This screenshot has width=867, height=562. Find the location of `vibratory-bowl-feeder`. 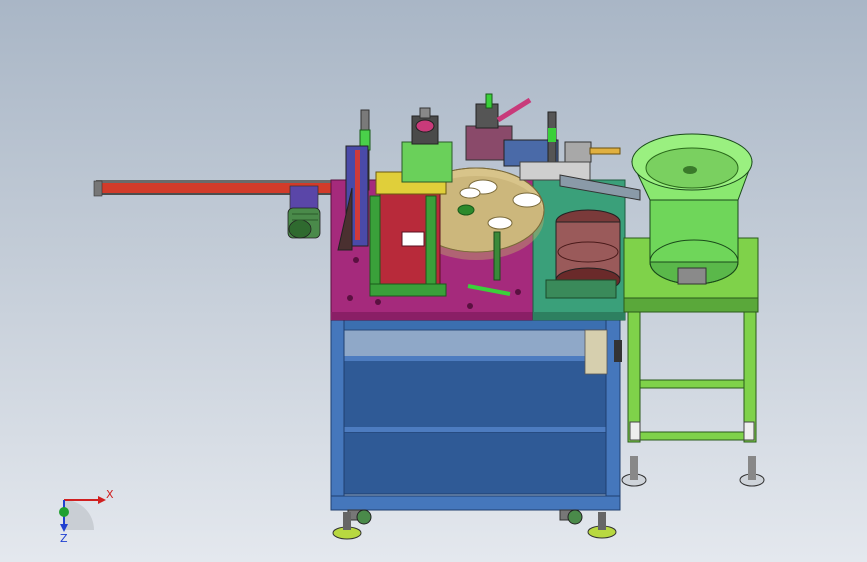

vibratory-bowl-feeder is located at coordinates (692, 209).